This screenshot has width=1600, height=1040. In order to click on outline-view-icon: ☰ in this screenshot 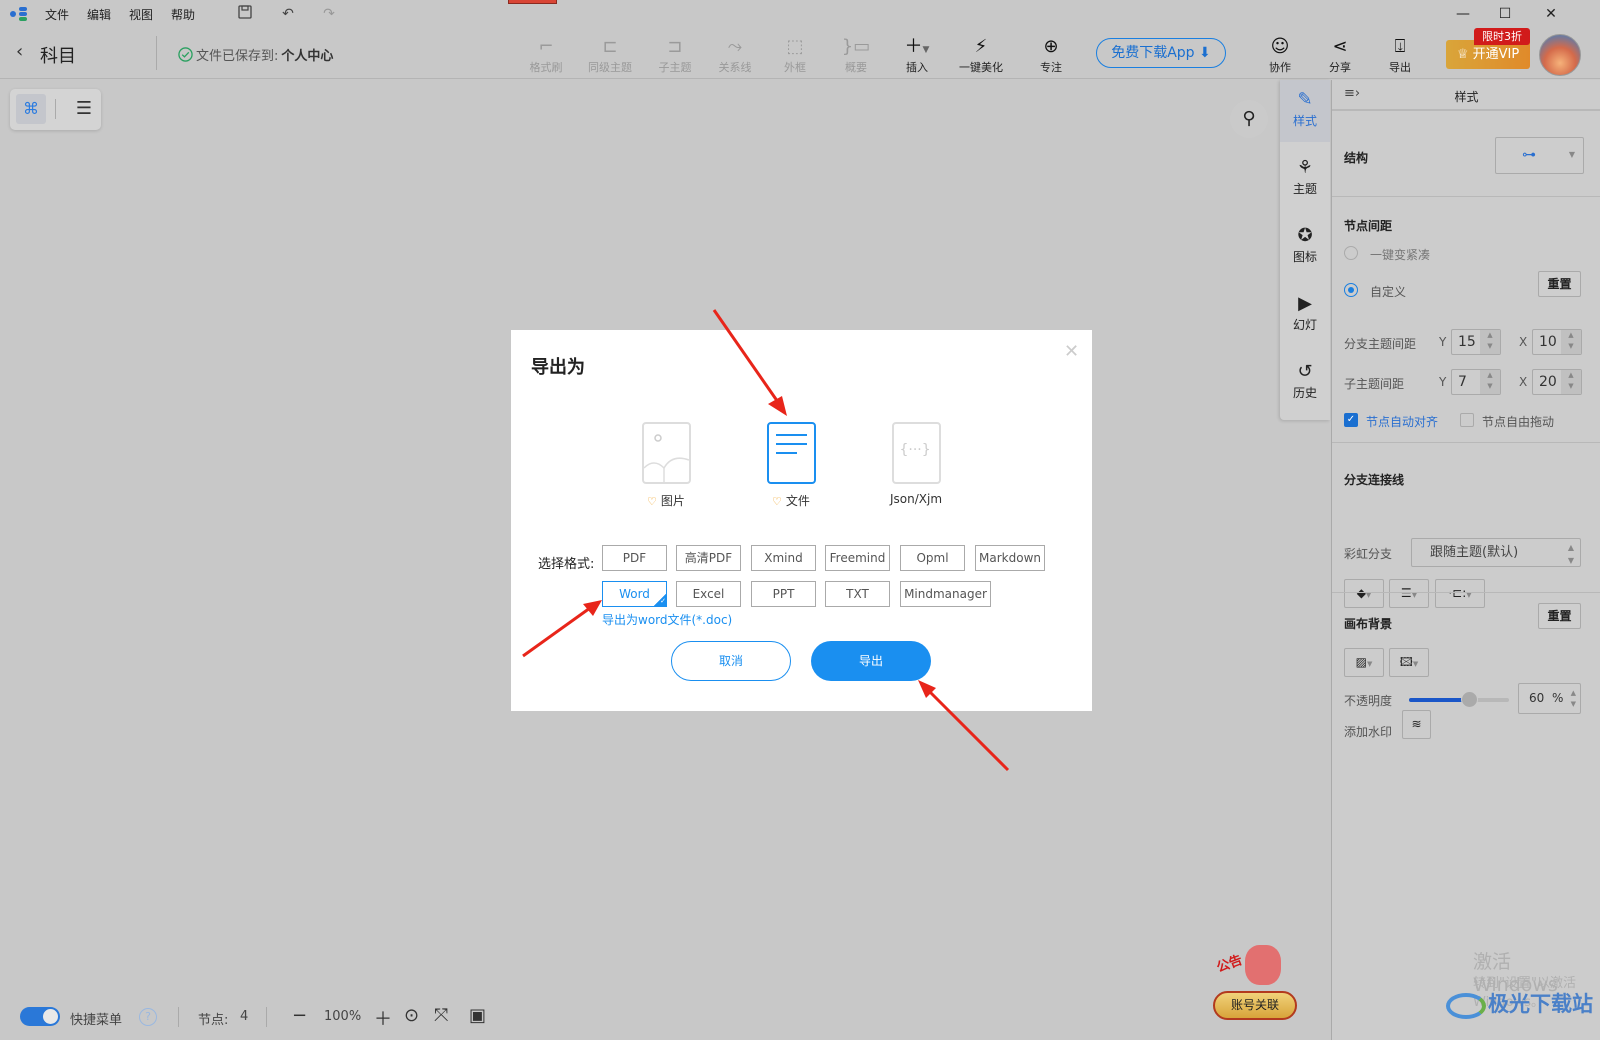, I will do `click(84, 109)`.